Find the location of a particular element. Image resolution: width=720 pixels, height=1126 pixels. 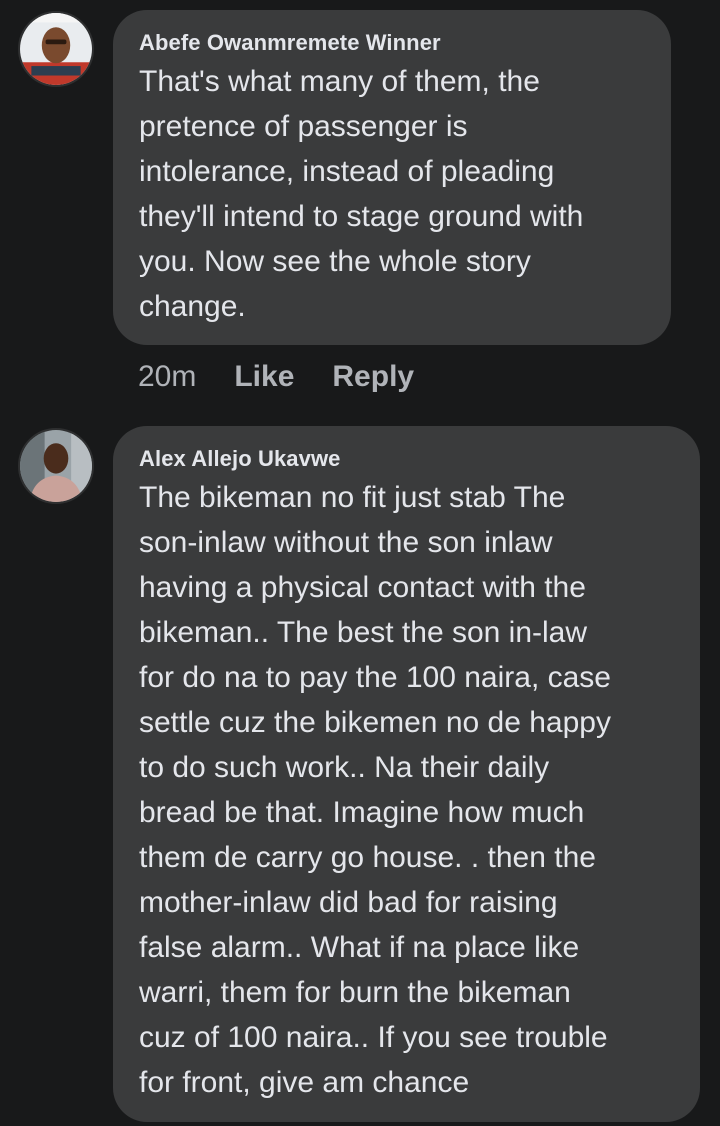

like-button: Like is located at coordinates (264, 377).